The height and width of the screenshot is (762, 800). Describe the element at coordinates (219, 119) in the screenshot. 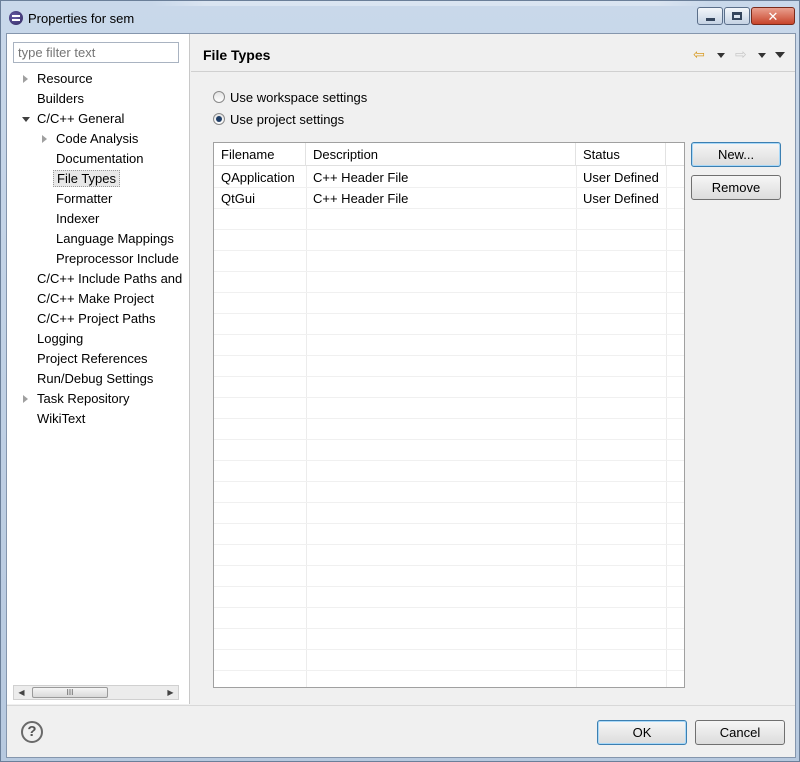

I see `radio-project-indicator` at that location.